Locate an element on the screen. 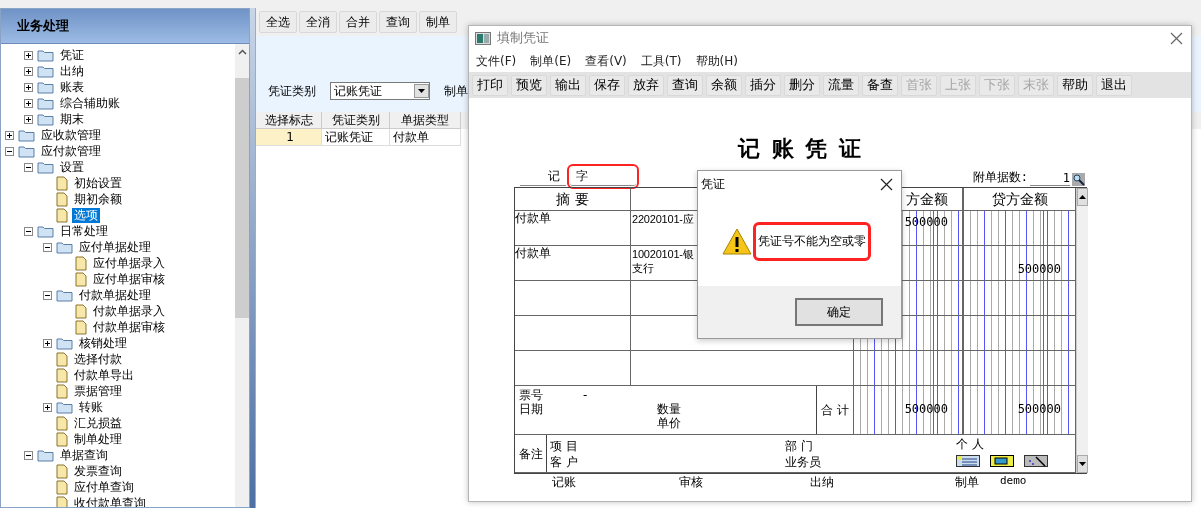  menu-item: 制单(E) is located at coordinates (551, 61).